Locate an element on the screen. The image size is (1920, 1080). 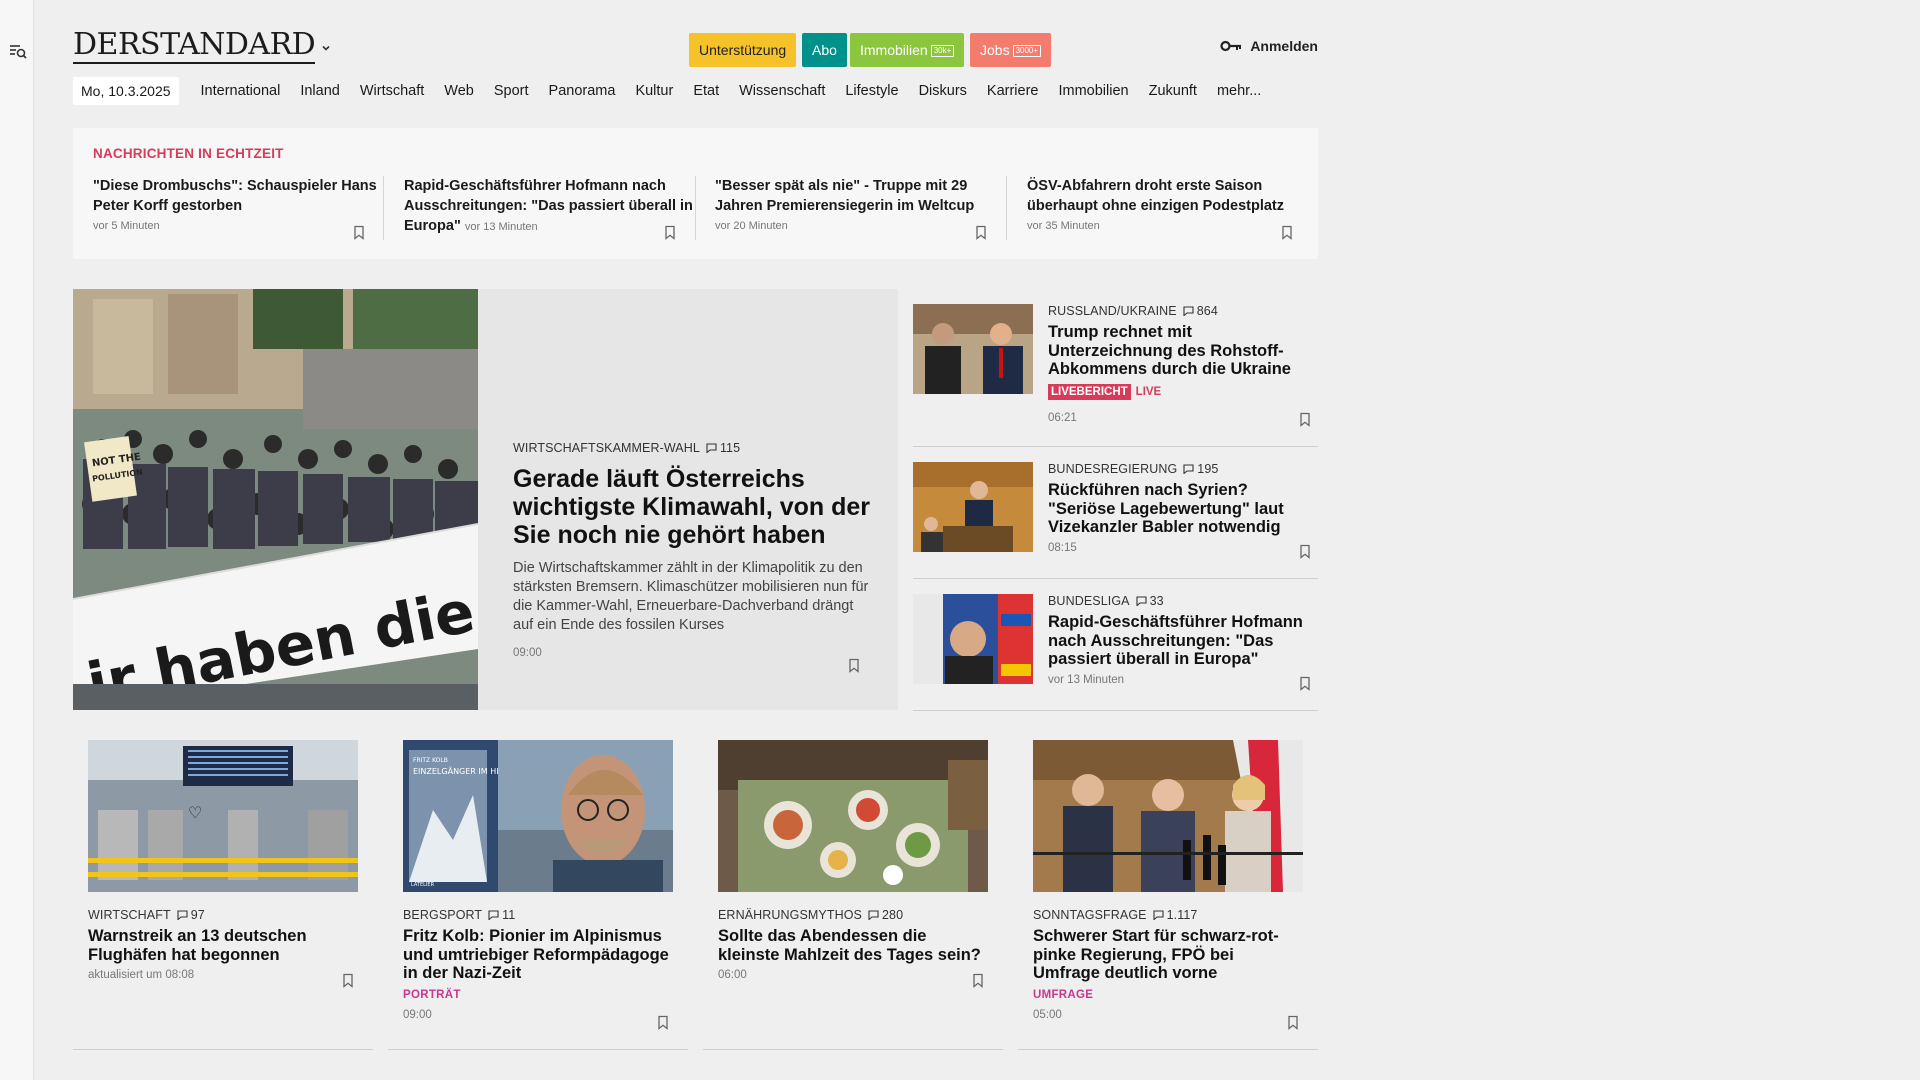
immobilien-button: Immobilien 30k+ is located at coordinates (907, 50).